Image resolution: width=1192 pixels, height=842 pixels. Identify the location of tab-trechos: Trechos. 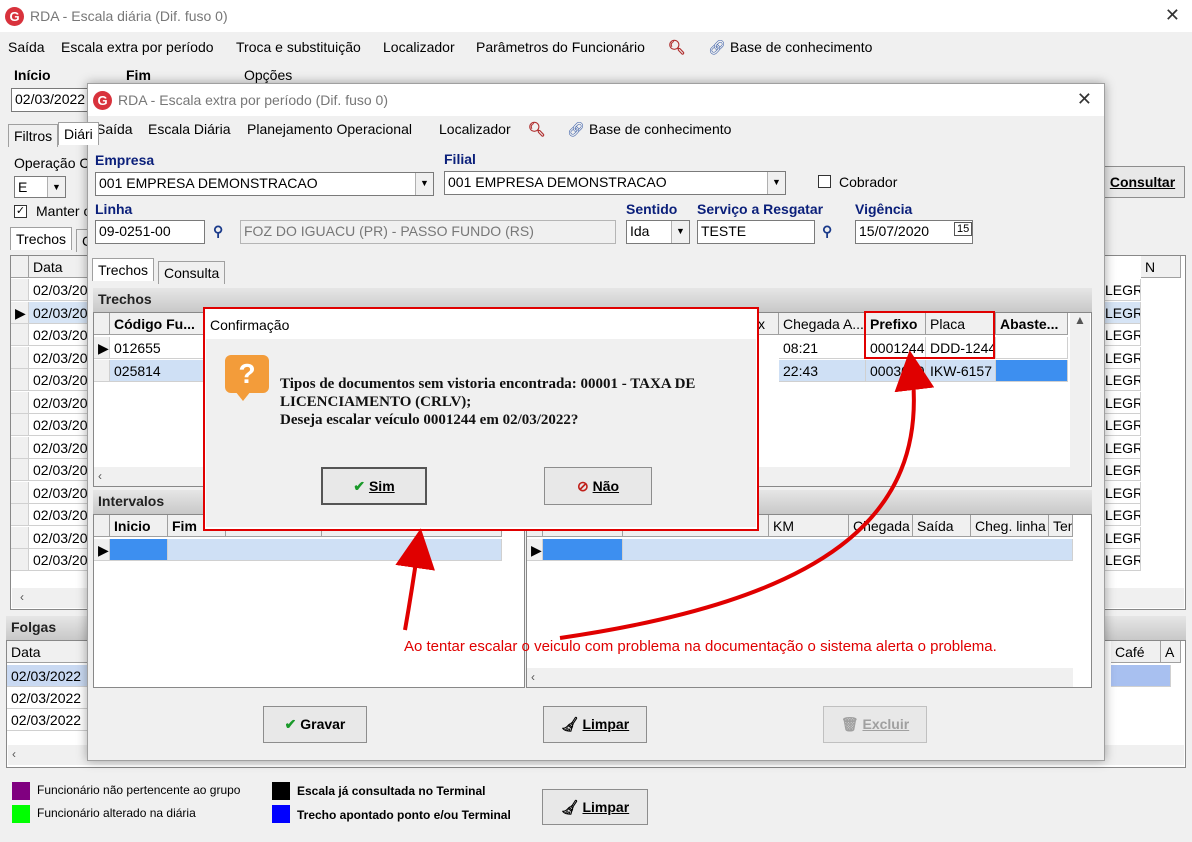
(123, 269).